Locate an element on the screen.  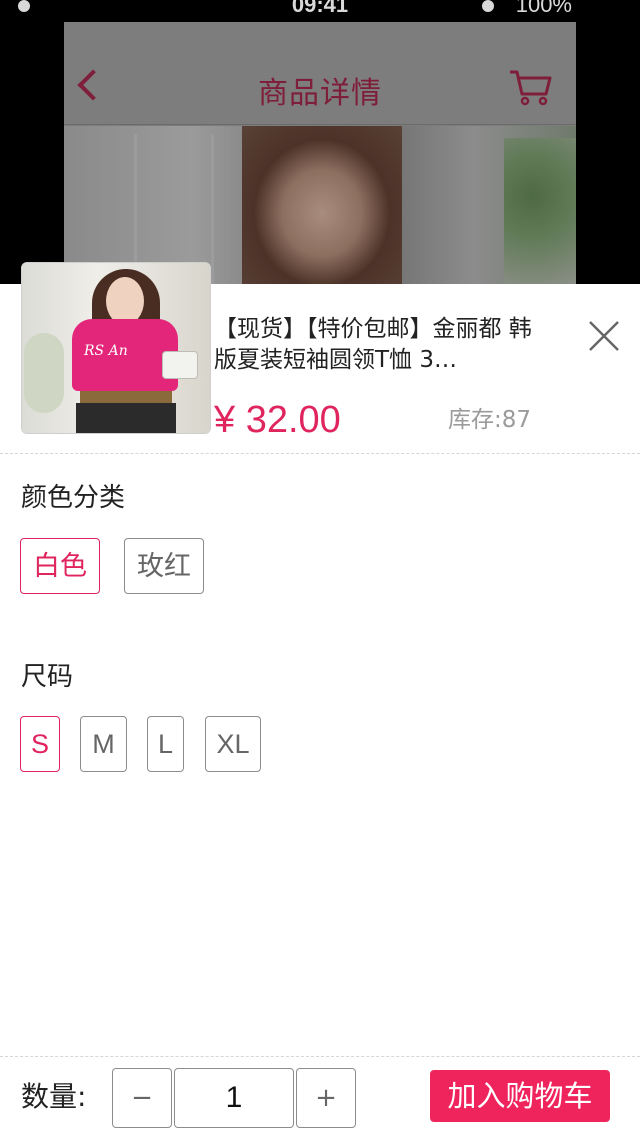
product-hero-image is located at coordinates (320, 205).